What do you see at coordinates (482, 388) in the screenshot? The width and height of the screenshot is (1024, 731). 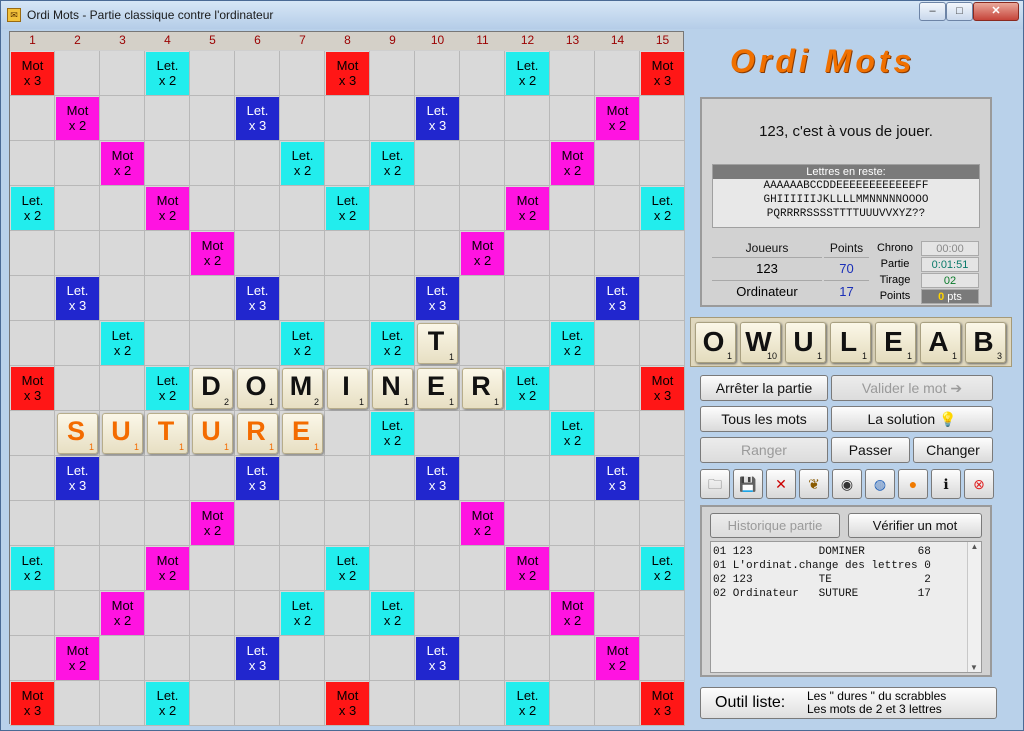 I see `board-cell: R1` at bounding box center [482, 388].